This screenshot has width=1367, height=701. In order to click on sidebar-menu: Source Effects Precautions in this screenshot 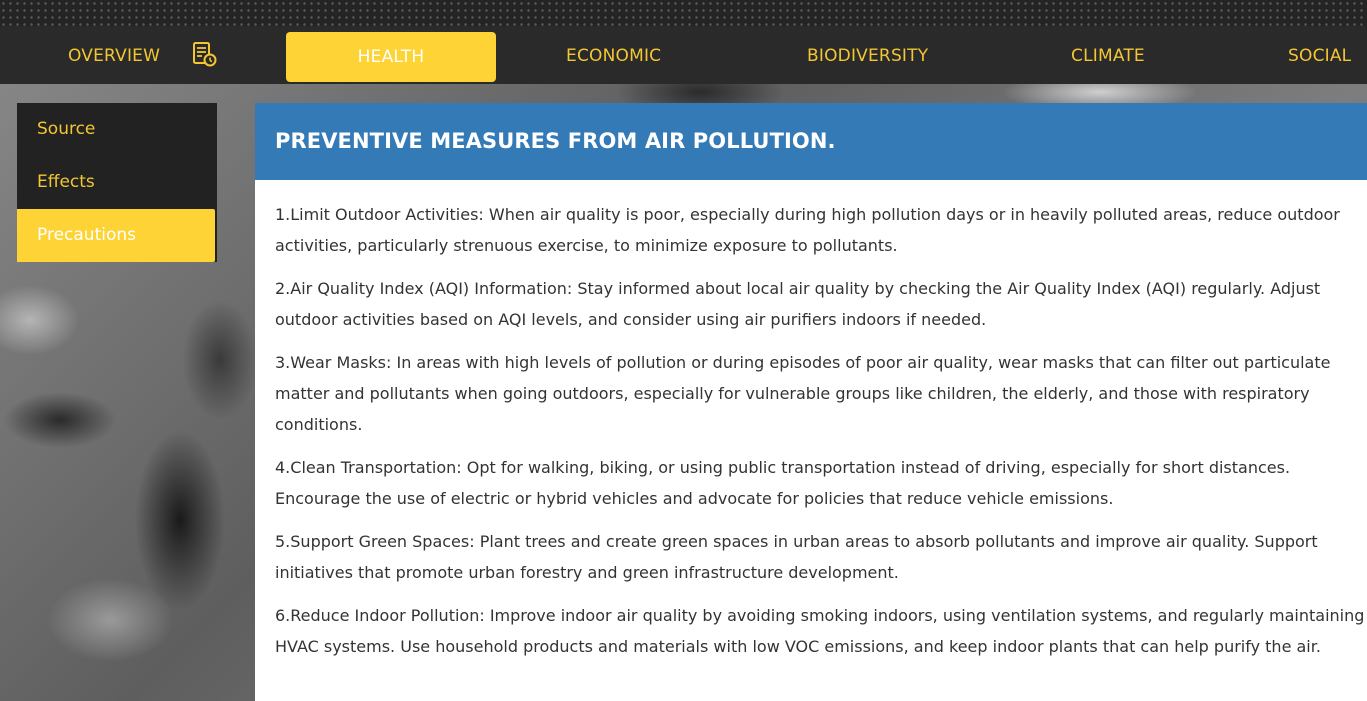, I will do `click(117, 182)`.